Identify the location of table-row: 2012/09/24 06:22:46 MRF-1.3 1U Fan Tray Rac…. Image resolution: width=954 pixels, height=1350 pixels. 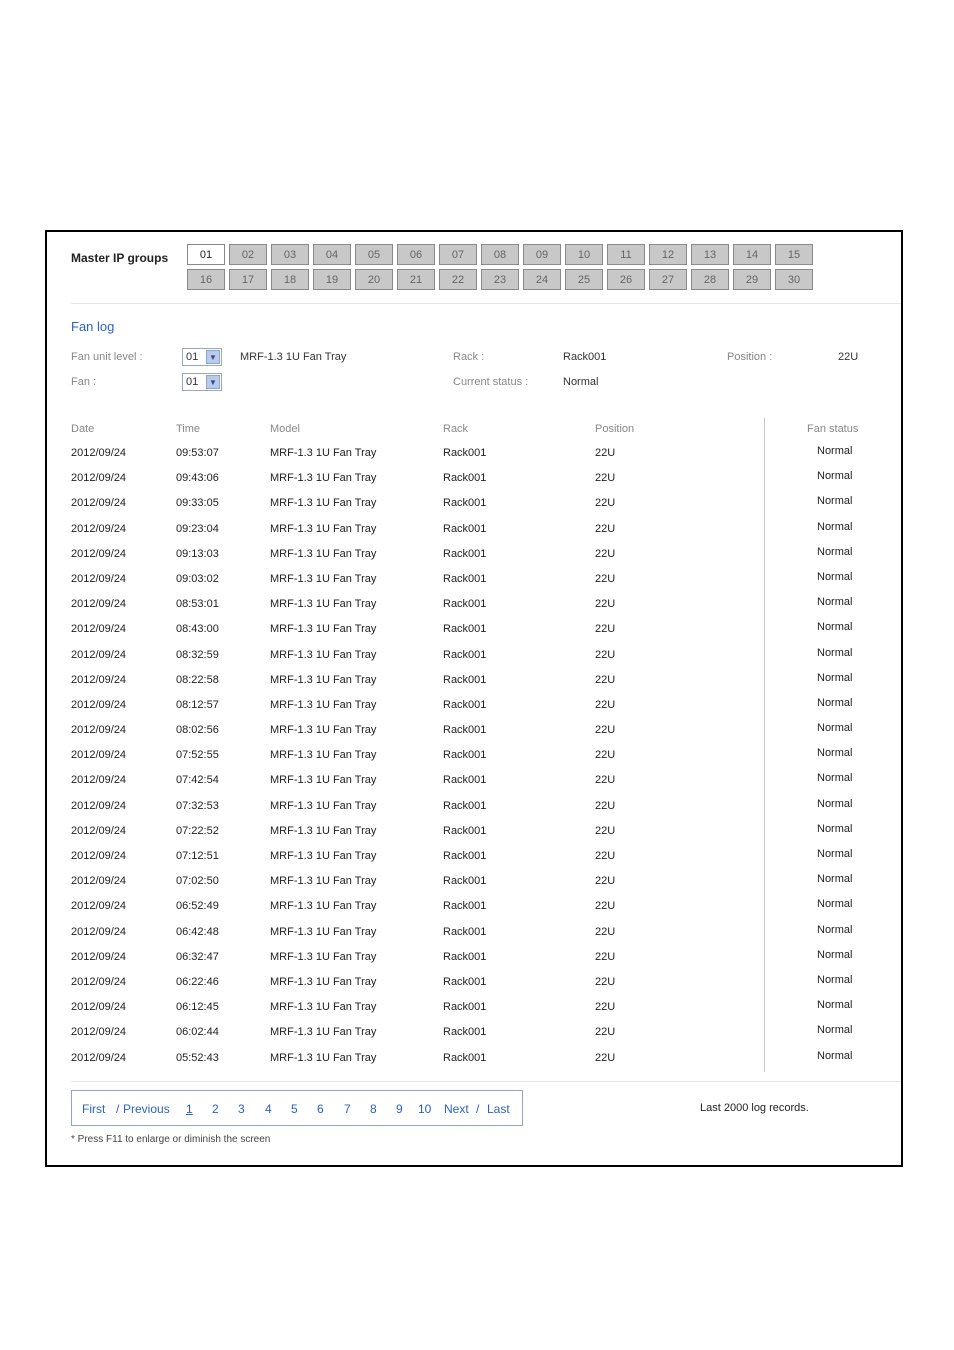
(474, 987).